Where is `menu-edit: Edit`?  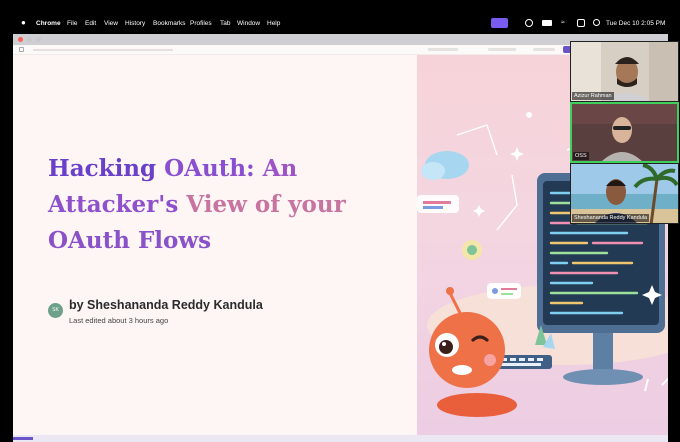 menu-edit: Edit is located at coordinates (90, 23).